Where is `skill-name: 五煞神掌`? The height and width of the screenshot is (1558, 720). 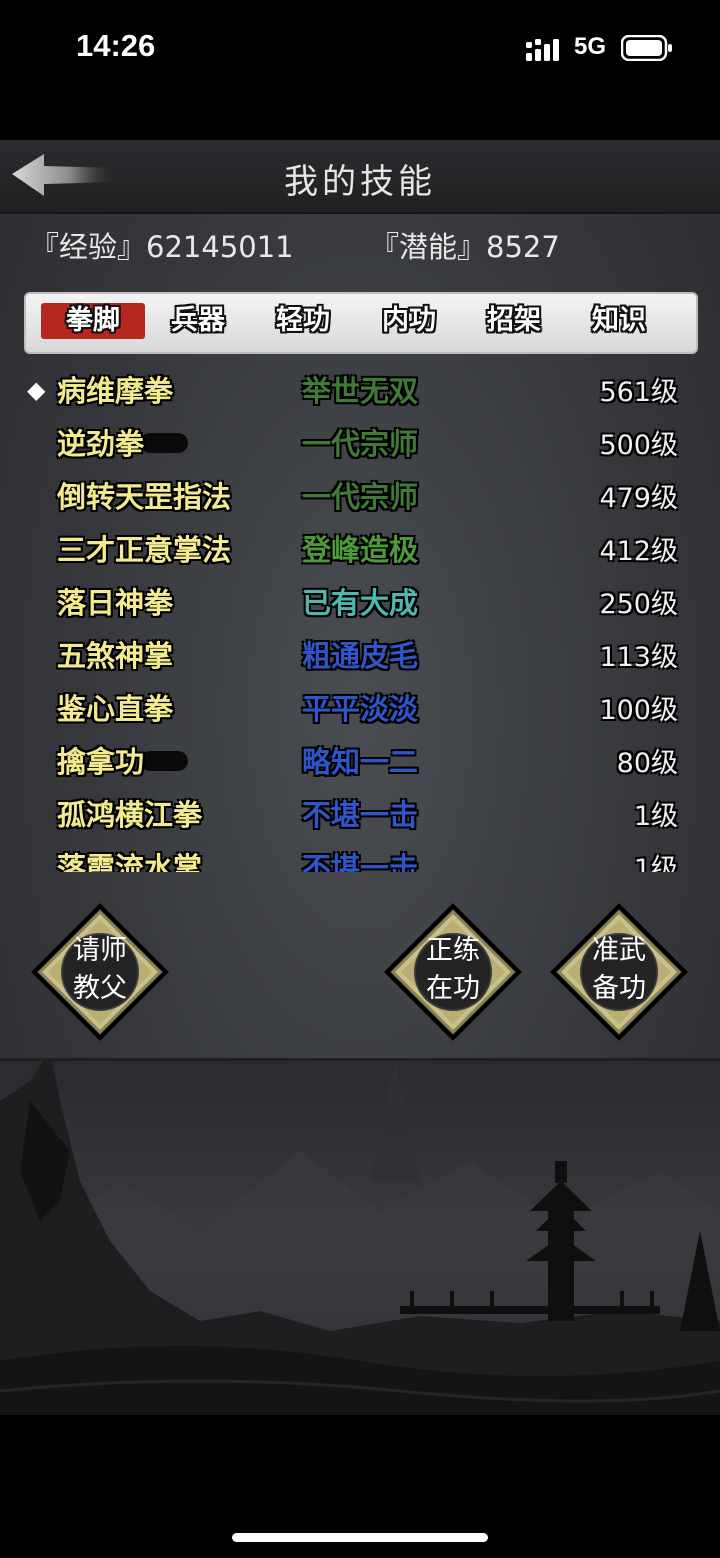 skill-name: 五煞神掌 is located at coordinates (115, 656).